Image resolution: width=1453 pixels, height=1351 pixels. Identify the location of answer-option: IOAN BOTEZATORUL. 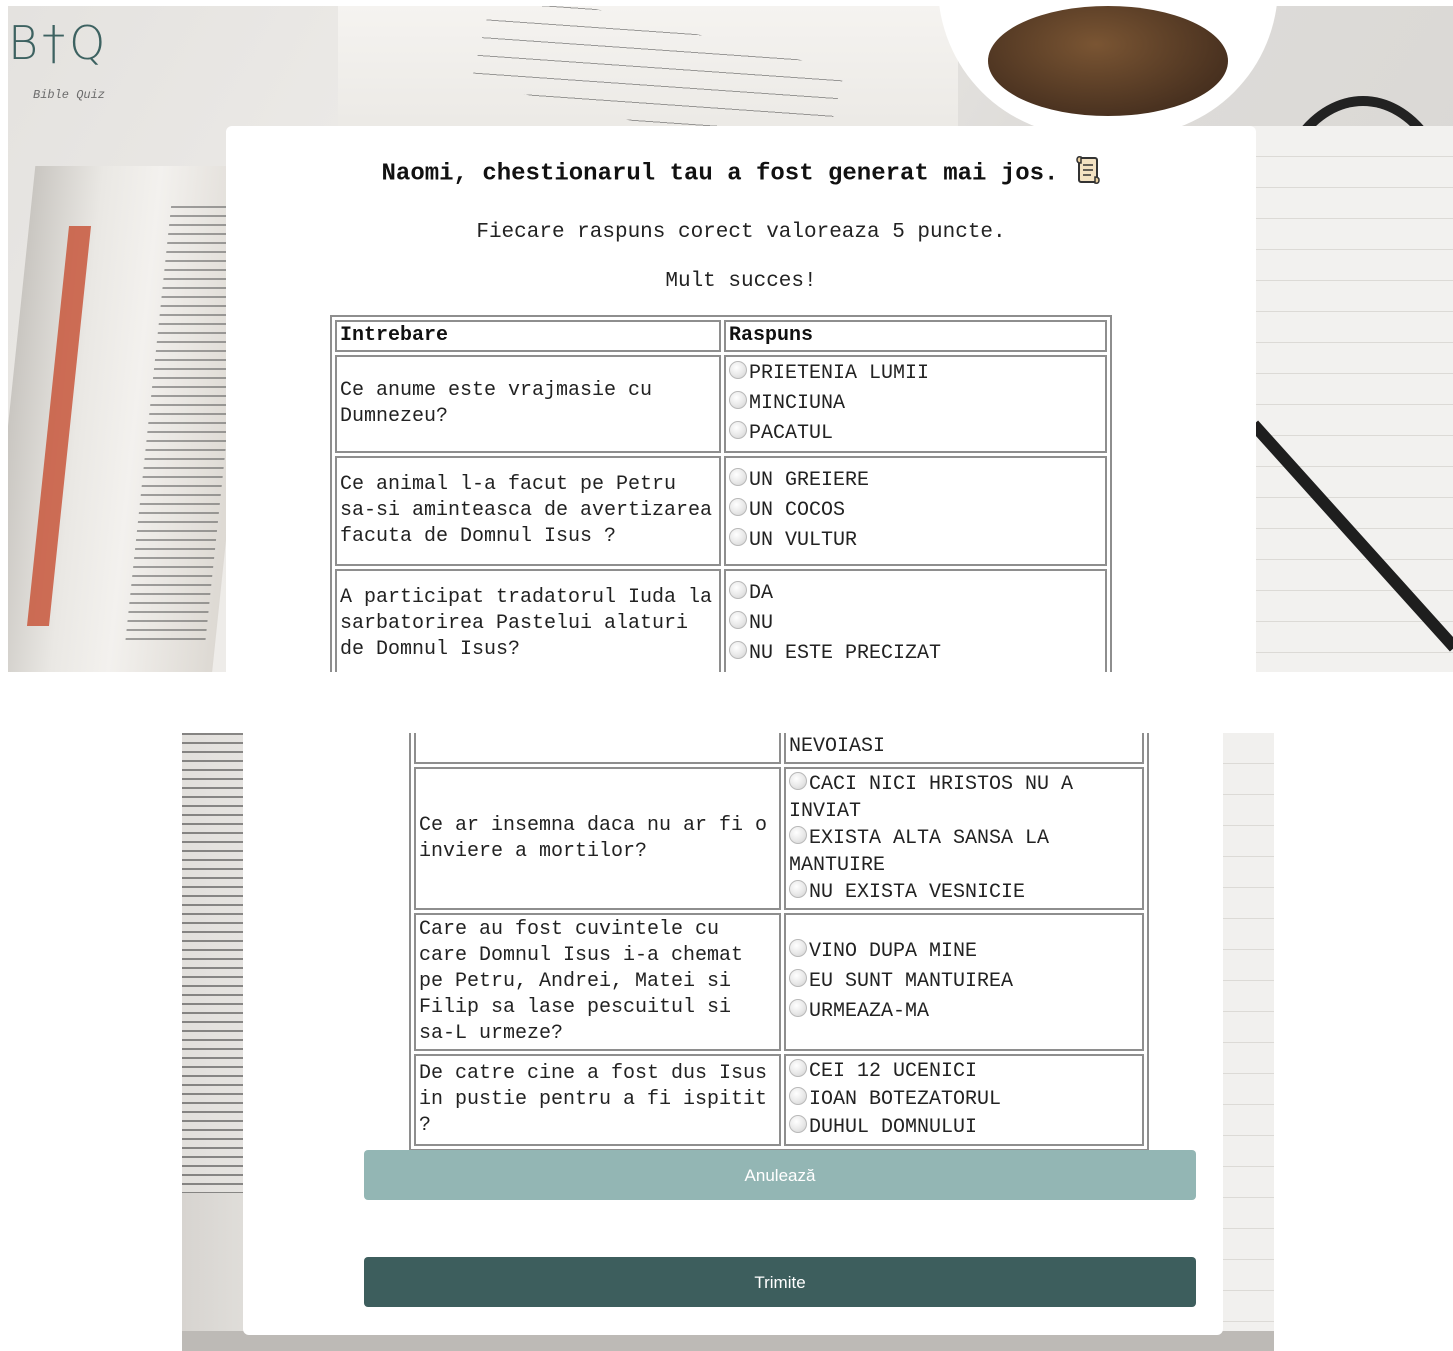
(964, 1100).